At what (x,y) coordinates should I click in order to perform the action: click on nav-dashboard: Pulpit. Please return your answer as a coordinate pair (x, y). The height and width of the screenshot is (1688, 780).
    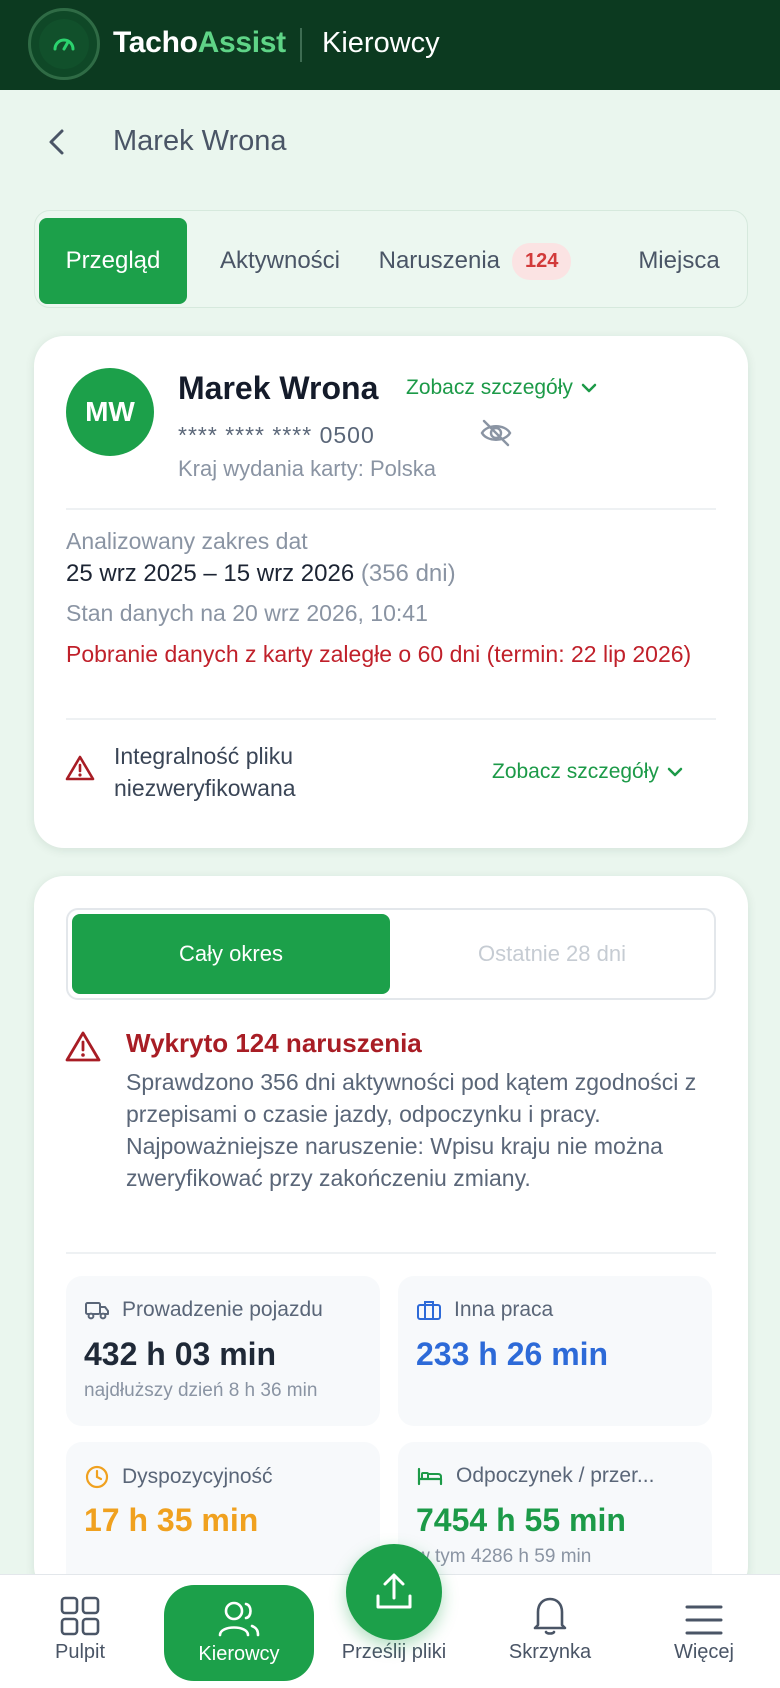
    Looking at the image, I should click on (80, 1631).